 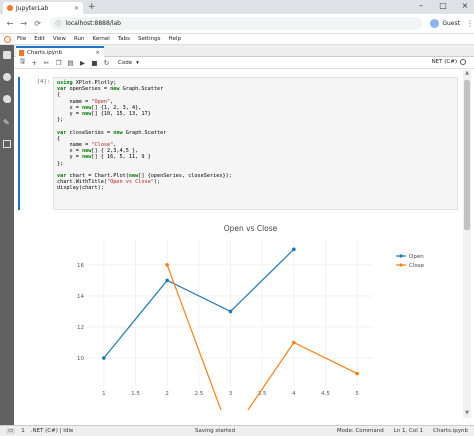 What do you see at coordinates (244, 51) in the screenshot?
I see `document-tab-bar: Charts.ipynb ×` at bounding box center [244, 51].